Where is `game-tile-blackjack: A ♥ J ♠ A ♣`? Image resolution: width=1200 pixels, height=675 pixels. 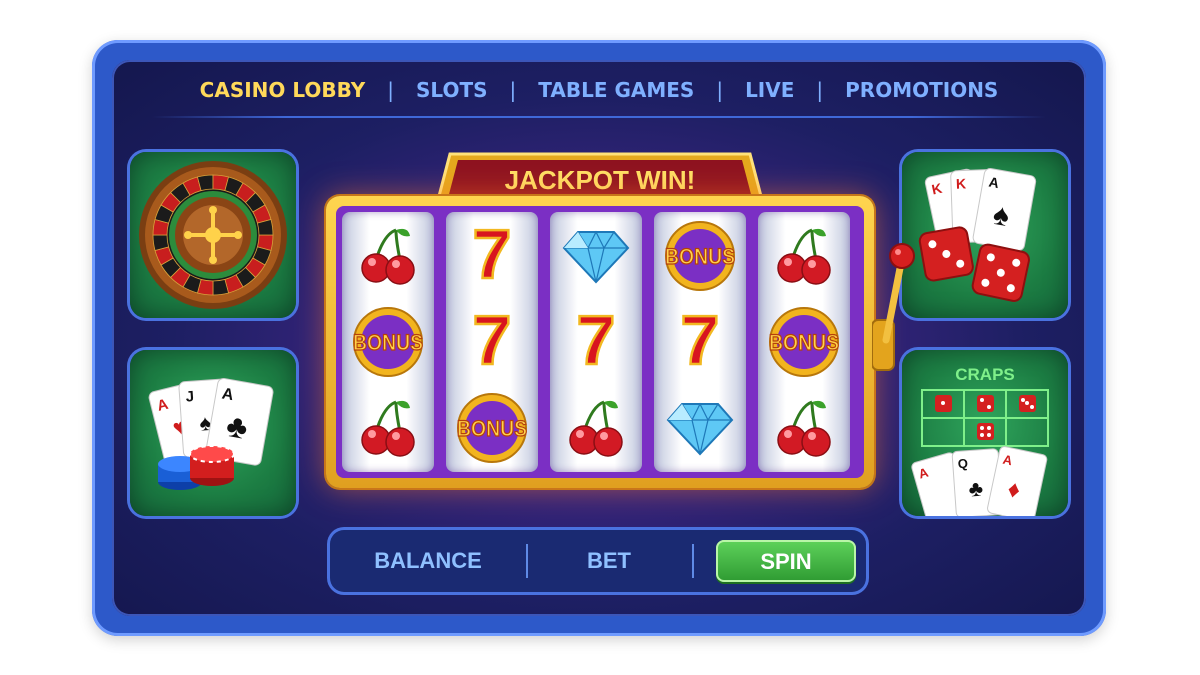 game-tile-blackjack: A ♥ J ♠ A ♣ is located at coordinates (213, 433).